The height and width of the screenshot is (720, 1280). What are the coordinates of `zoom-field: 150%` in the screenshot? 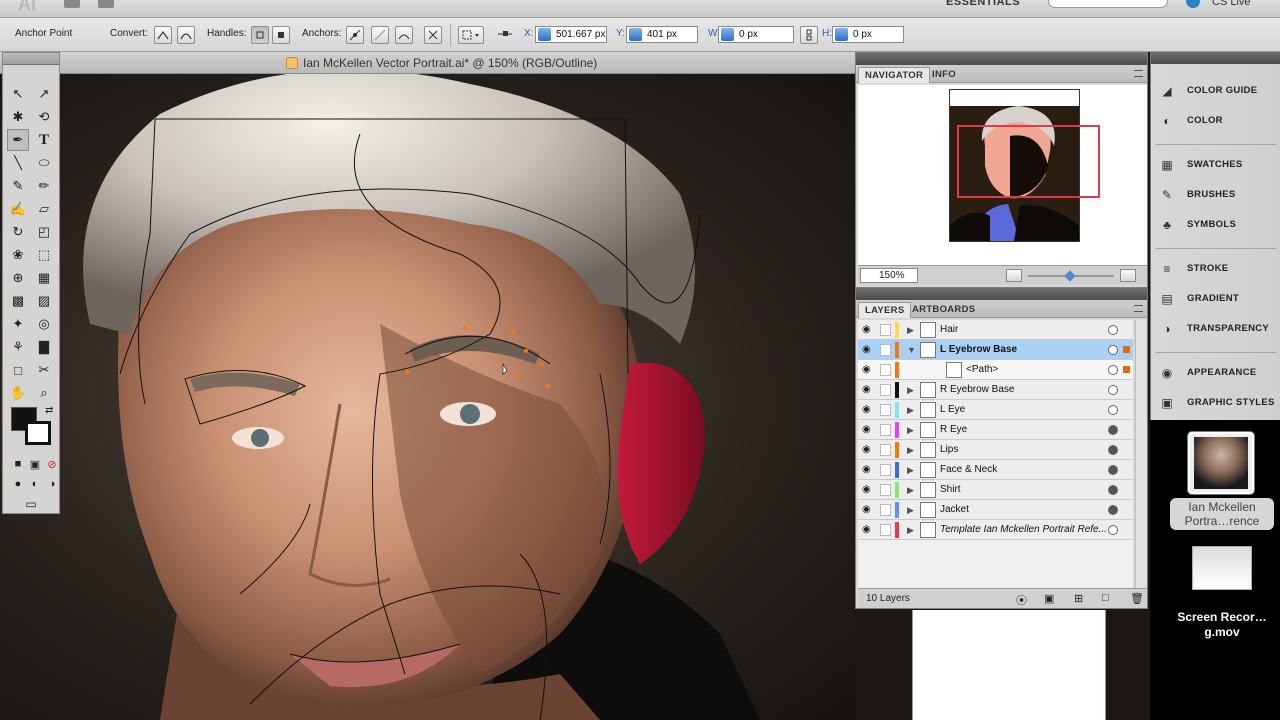 It's located at (889, 275).